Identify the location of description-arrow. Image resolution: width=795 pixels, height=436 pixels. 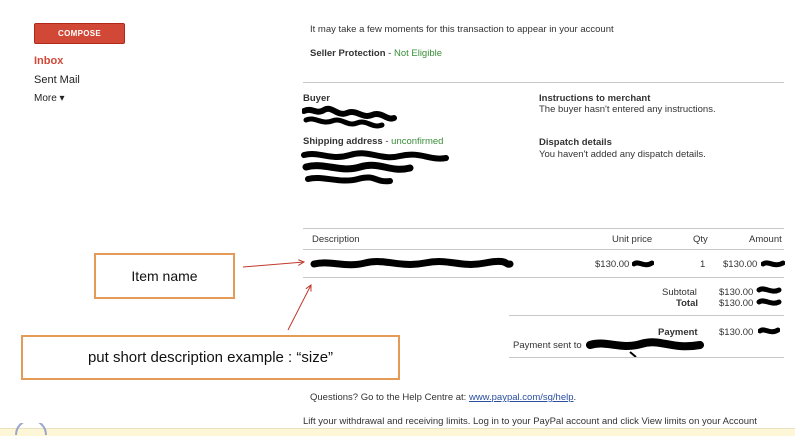
(299, 308).